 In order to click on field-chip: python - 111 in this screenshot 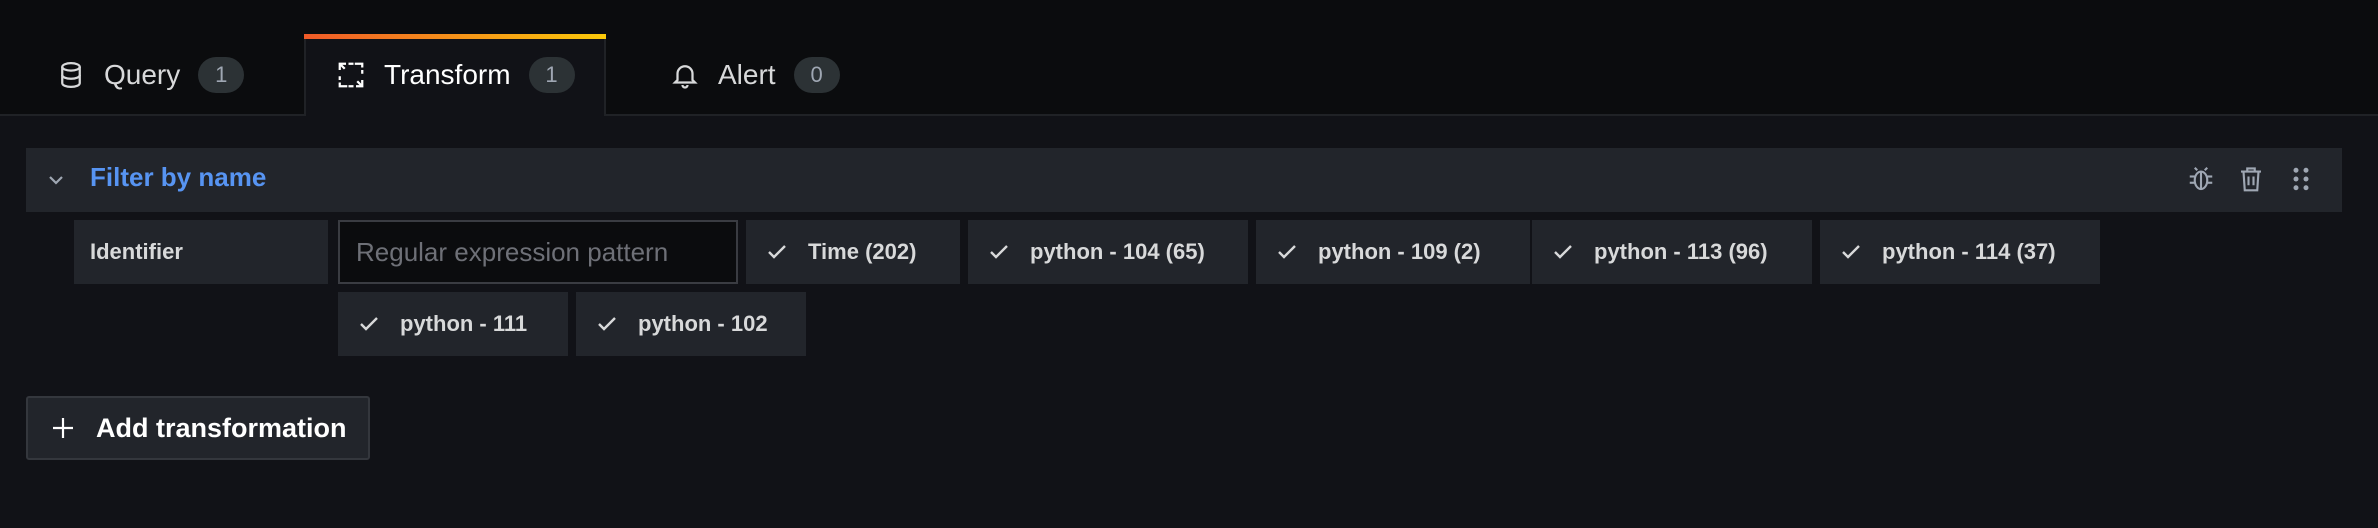, I will do `click(453, 324)`.